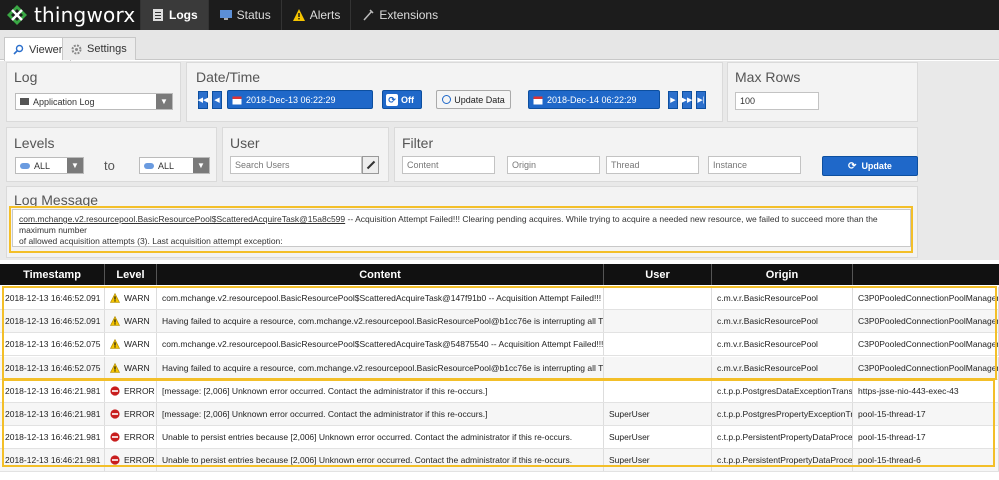 The width and height of the screenshot is (999, 480). I want to click on table-cell-origin: c.t.p.p.PostgresDataExceptionTranslato, so click(782, 390).